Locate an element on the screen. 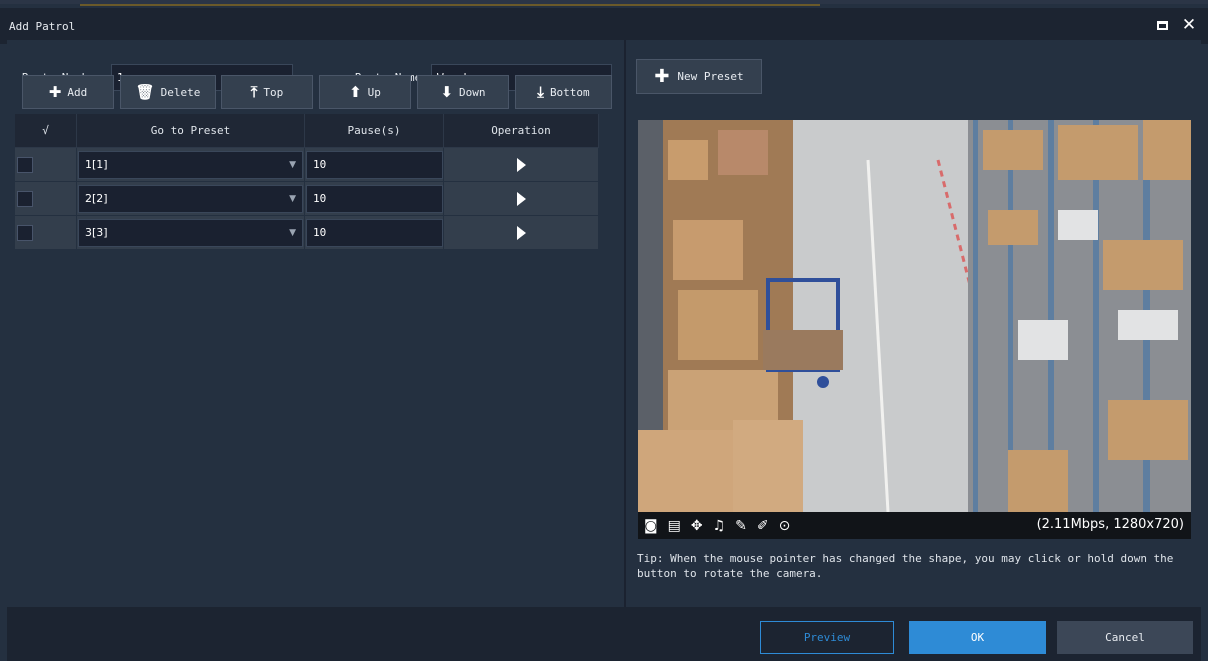  header-go-to-preset: Go to Preset is located at coordinates (191, 130).